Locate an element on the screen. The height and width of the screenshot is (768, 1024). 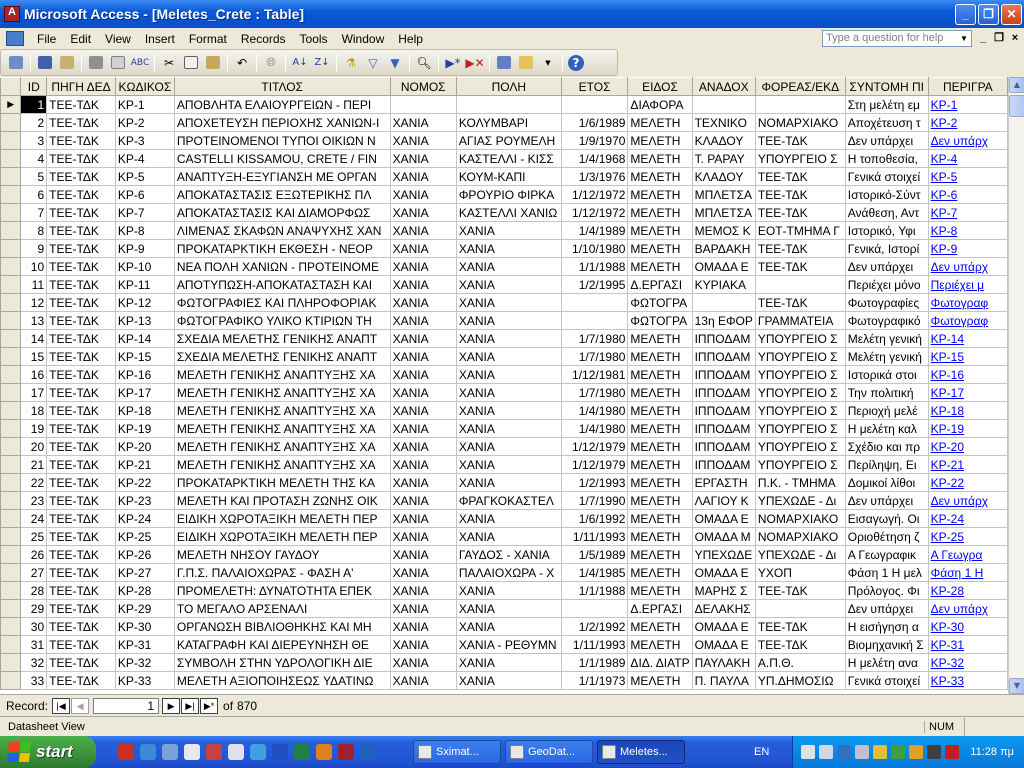
cell-type: Δ.ΕΡΓΑΣΙ is located at coordinates (660, 284).